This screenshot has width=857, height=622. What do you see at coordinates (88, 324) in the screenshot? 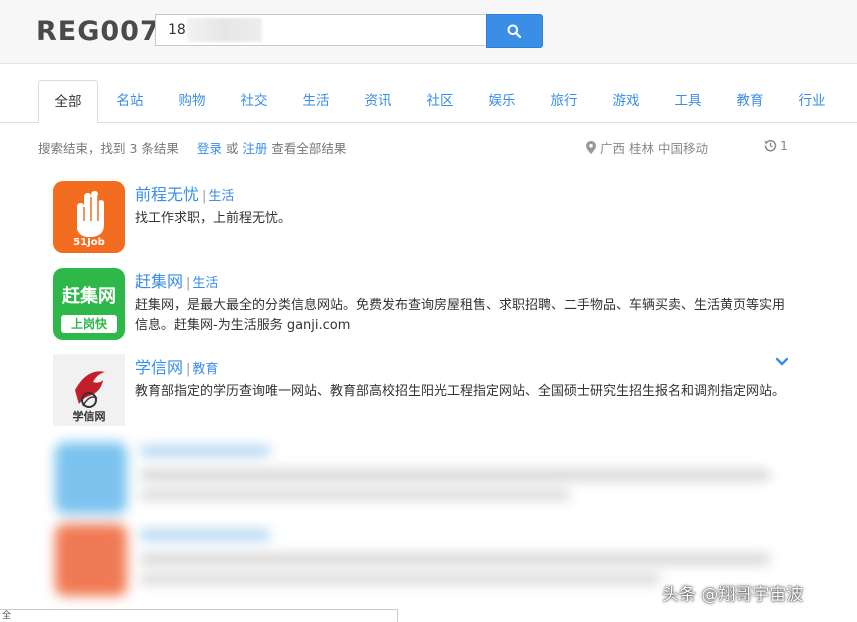
I see `ganji-logo-slogan: 上岗快` at bounding box center [88, 324].